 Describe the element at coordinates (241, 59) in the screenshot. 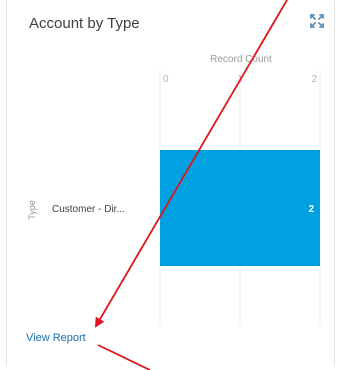

I see `x-axis-title: Record Count` at that location.